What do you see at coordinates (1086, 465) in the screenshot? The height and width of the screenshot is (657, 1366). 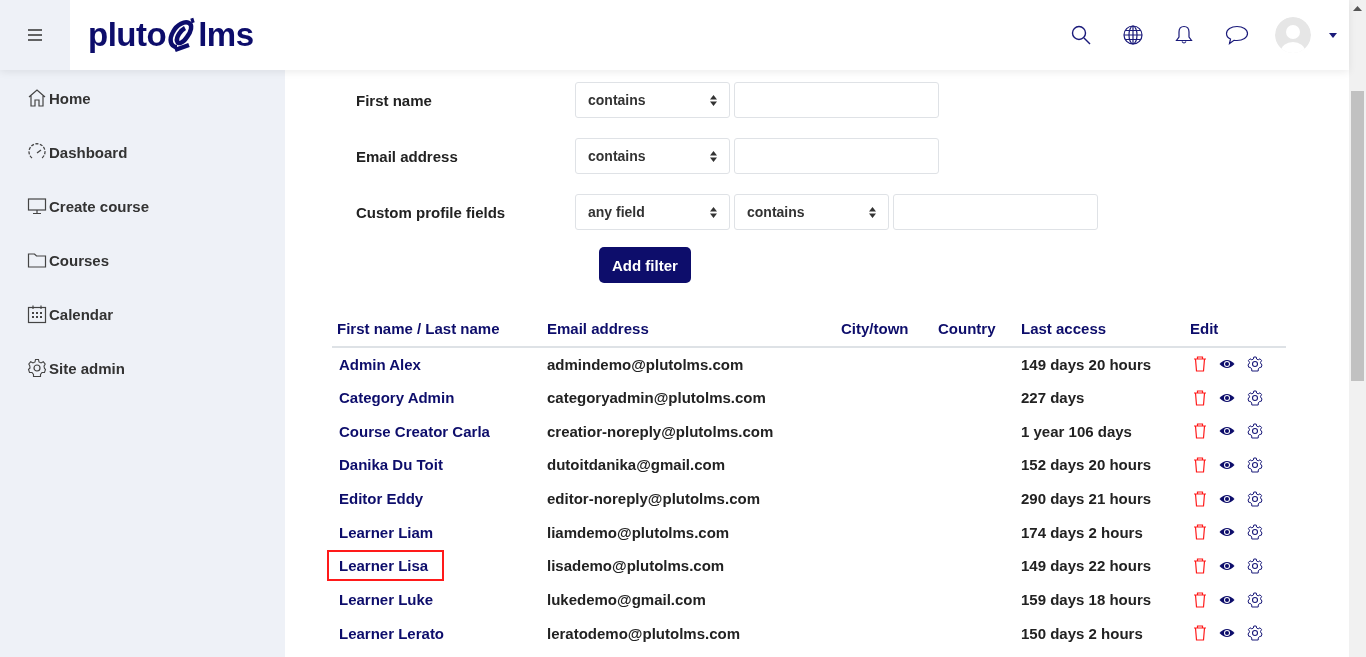 I see `table-cell-text: 152 days 20 hours` at bounding box center [1086, 465].